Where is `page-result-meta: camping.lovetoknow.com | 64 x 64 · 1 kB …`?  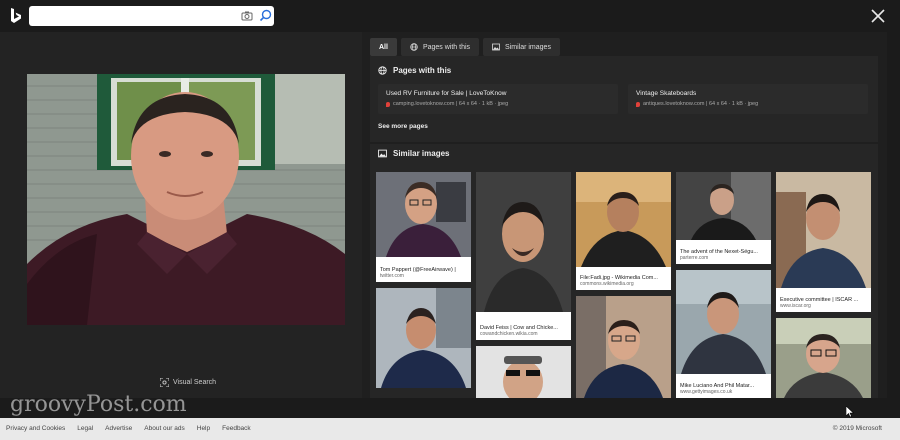
page-result-meta: camping.lovetoknow.com | 64 x 64 · 1 kB … is located at coordinates (447, 104).